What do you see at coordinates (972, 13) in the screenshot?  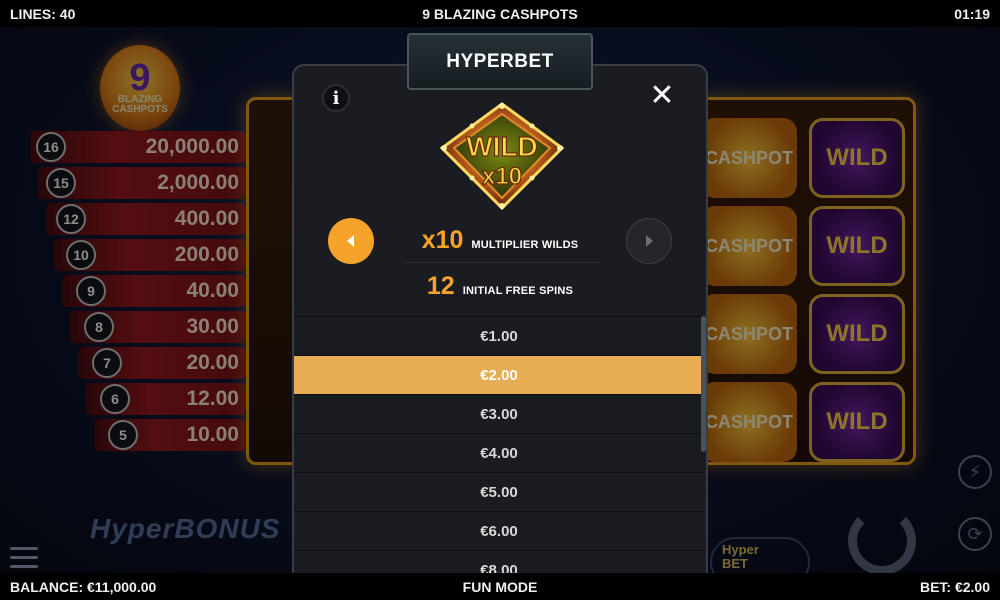 I see `clock: 01:19` at bounding box center [972, 13].